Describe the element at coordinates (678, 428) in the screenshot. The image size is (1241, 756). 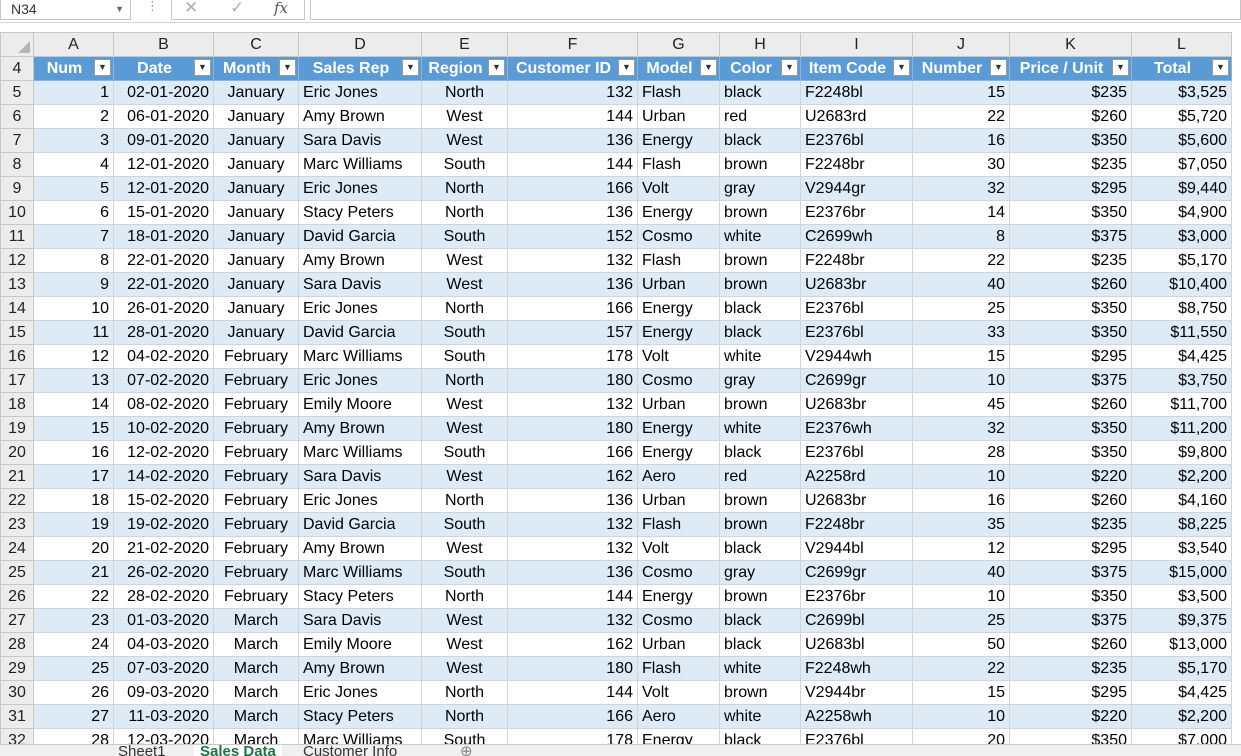
I see `cell-model: Energy` at that location.